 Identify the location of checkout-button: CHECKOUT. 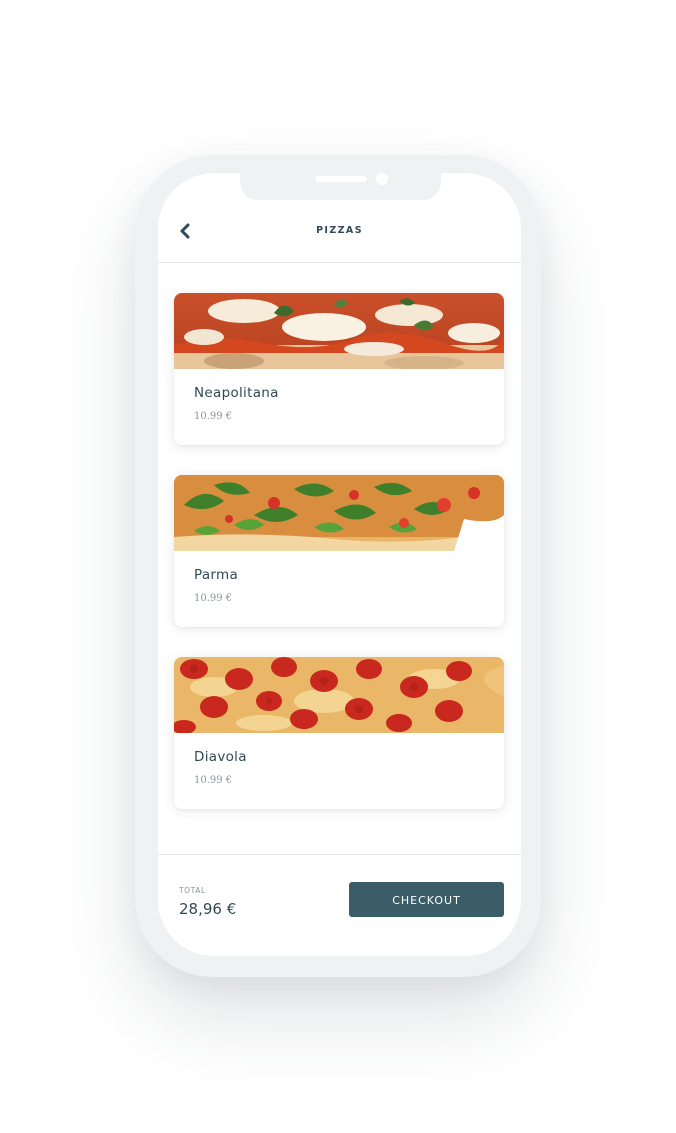
(426, 899).